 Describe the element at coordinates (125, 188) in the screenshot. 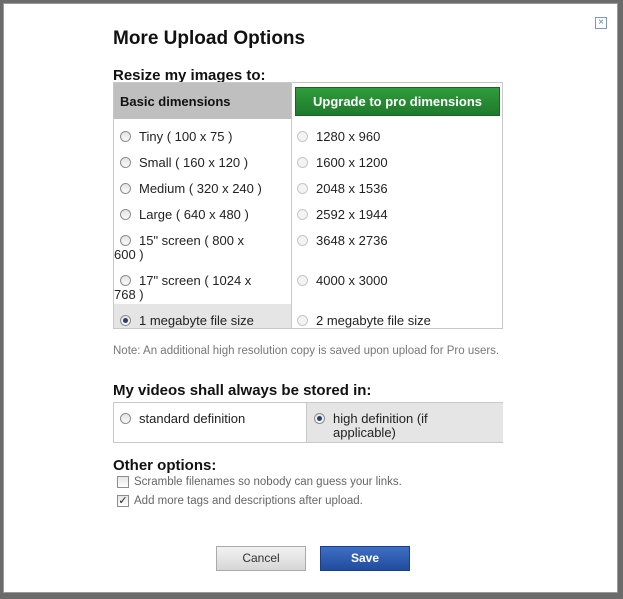

I see `radio-medium` at that location.